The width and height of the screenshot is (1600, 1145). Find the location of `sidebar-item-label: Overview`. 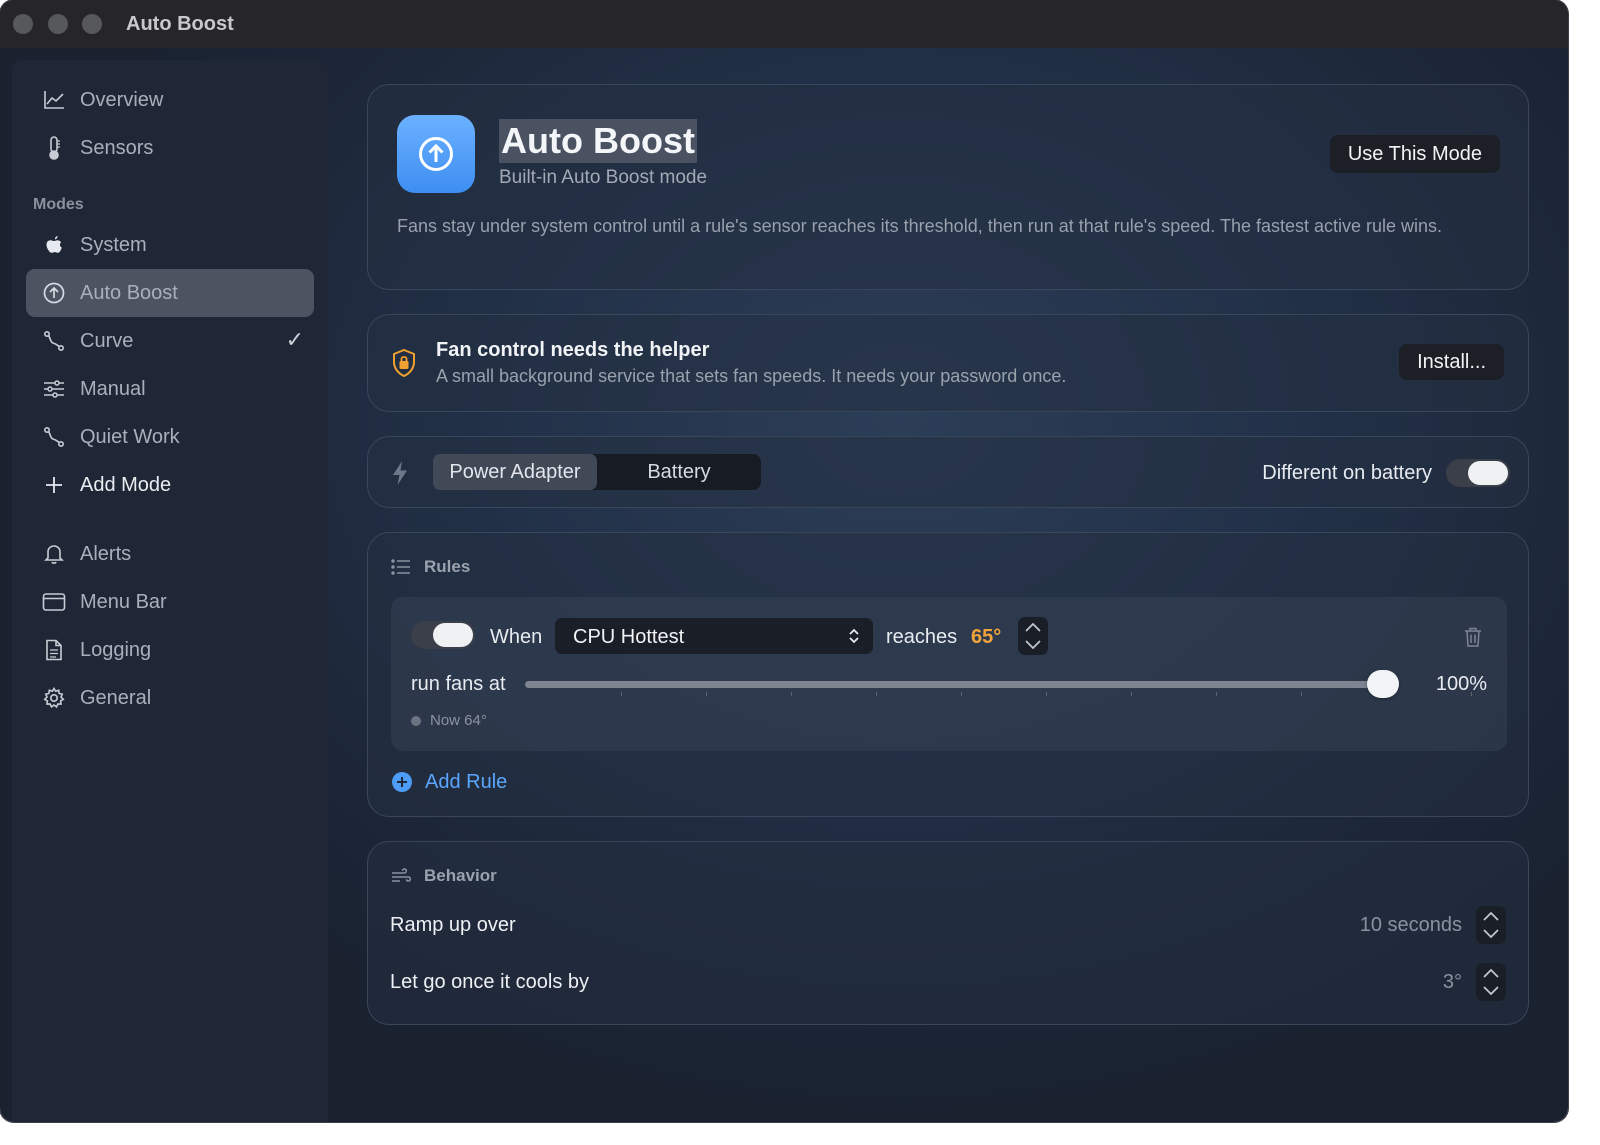

sidebar-item-label: Overview is located at coordinates (122, 100).